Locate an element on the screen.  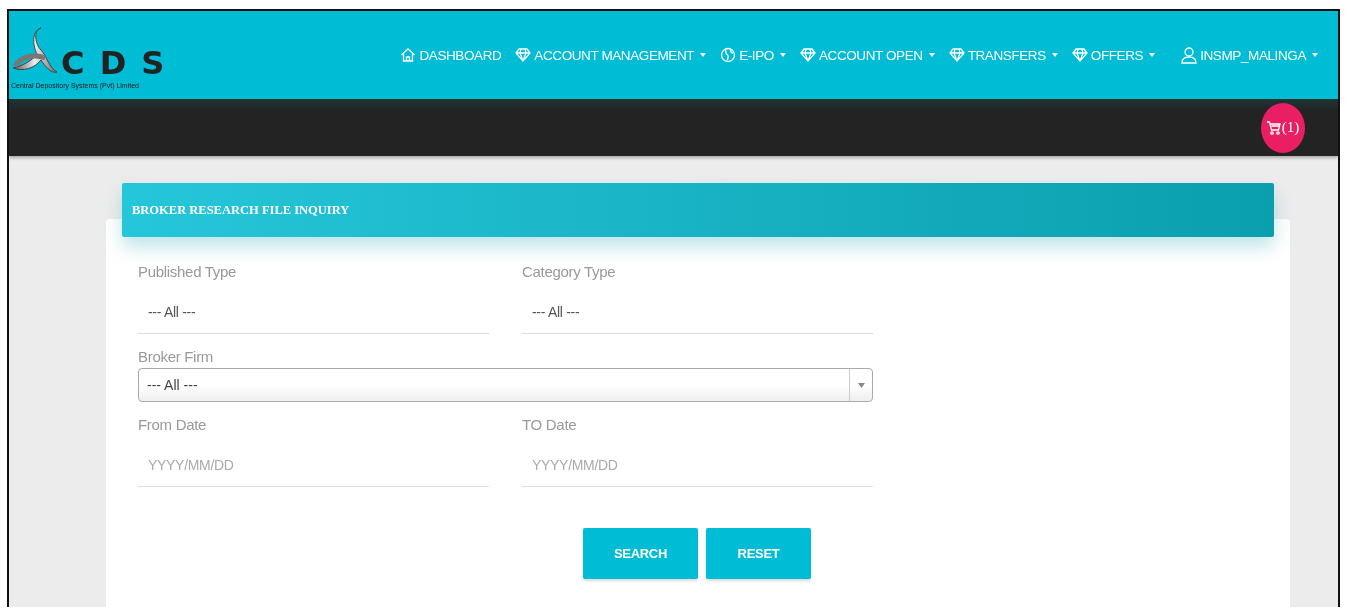
nav-menu-item: DASHBOARD is located at coordinates (451, 55).